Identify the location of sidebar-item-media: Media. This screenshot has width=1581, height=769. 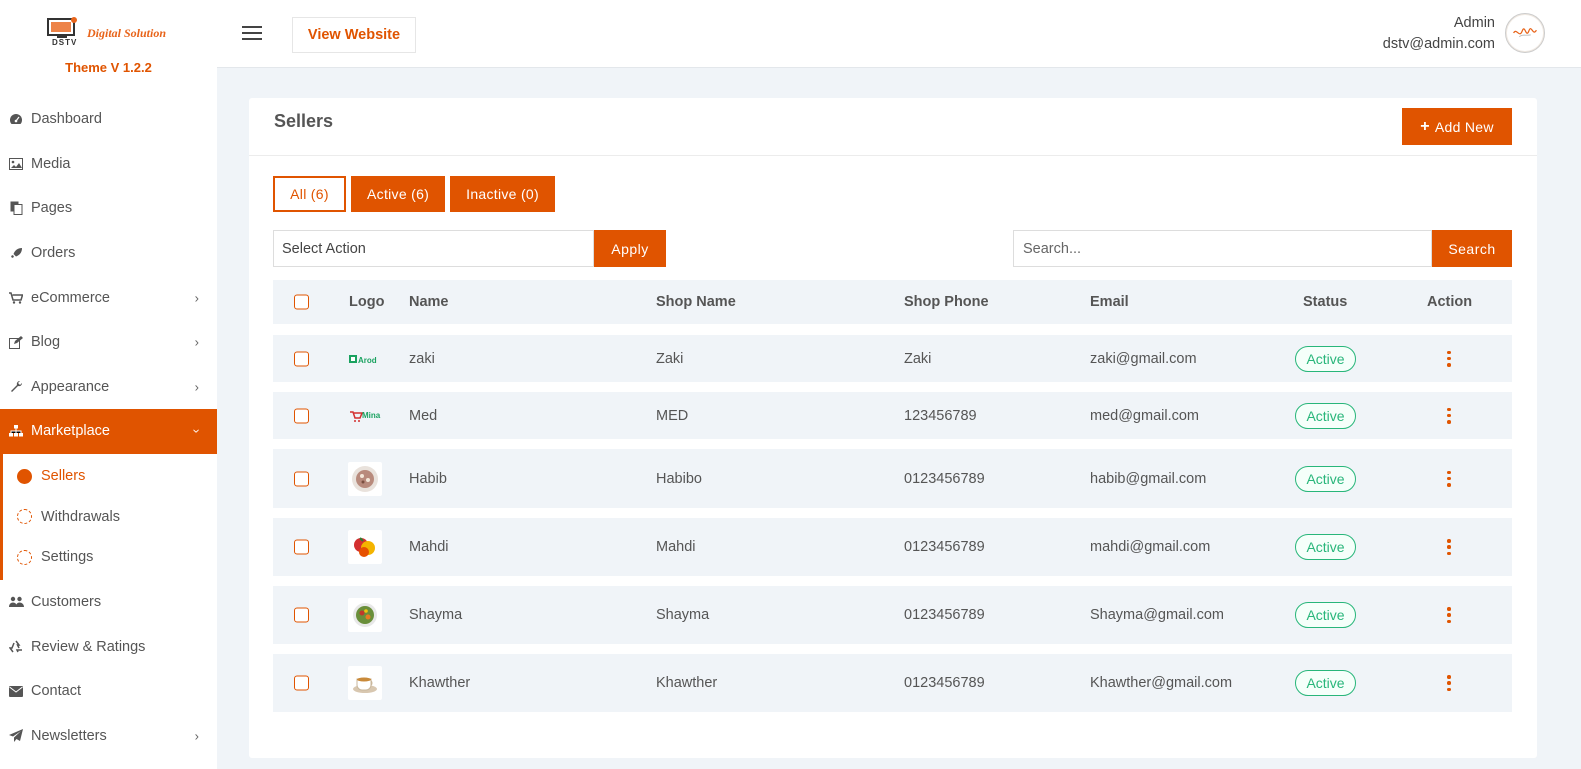
(108, 164).